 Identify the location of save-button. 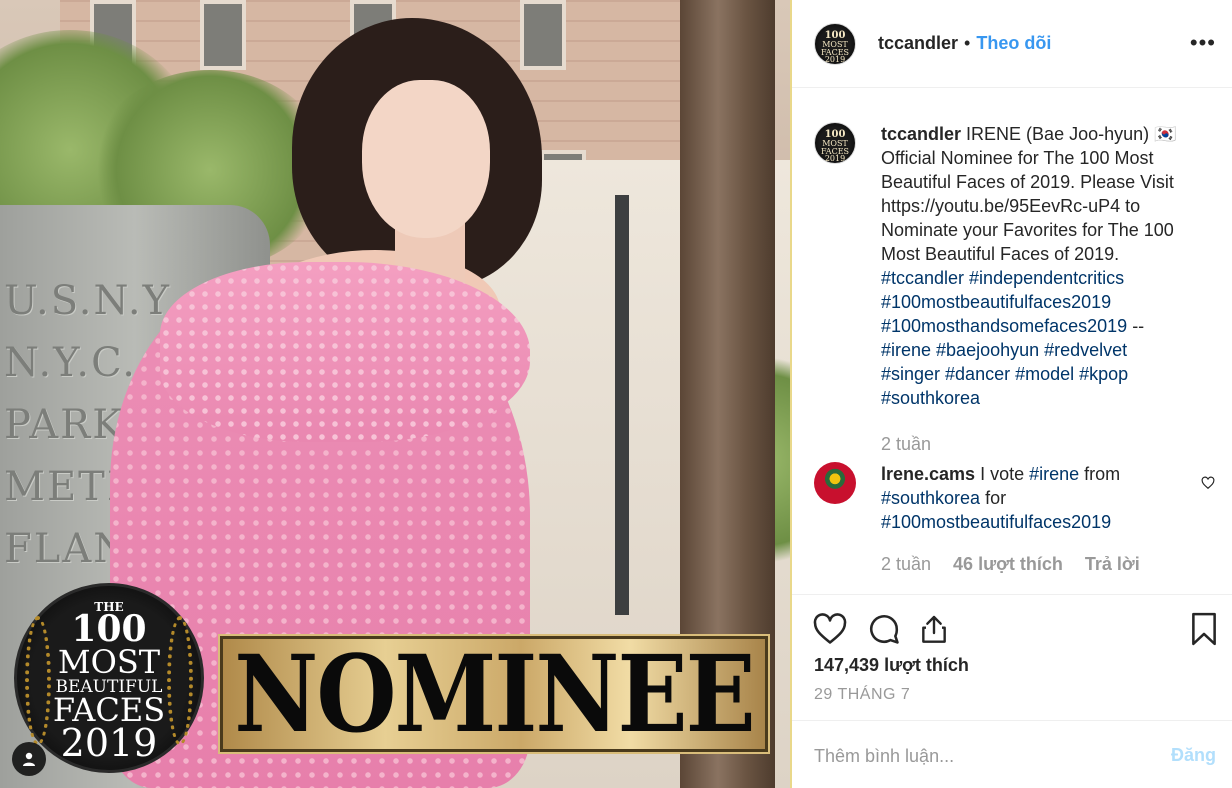
(1204, 629).